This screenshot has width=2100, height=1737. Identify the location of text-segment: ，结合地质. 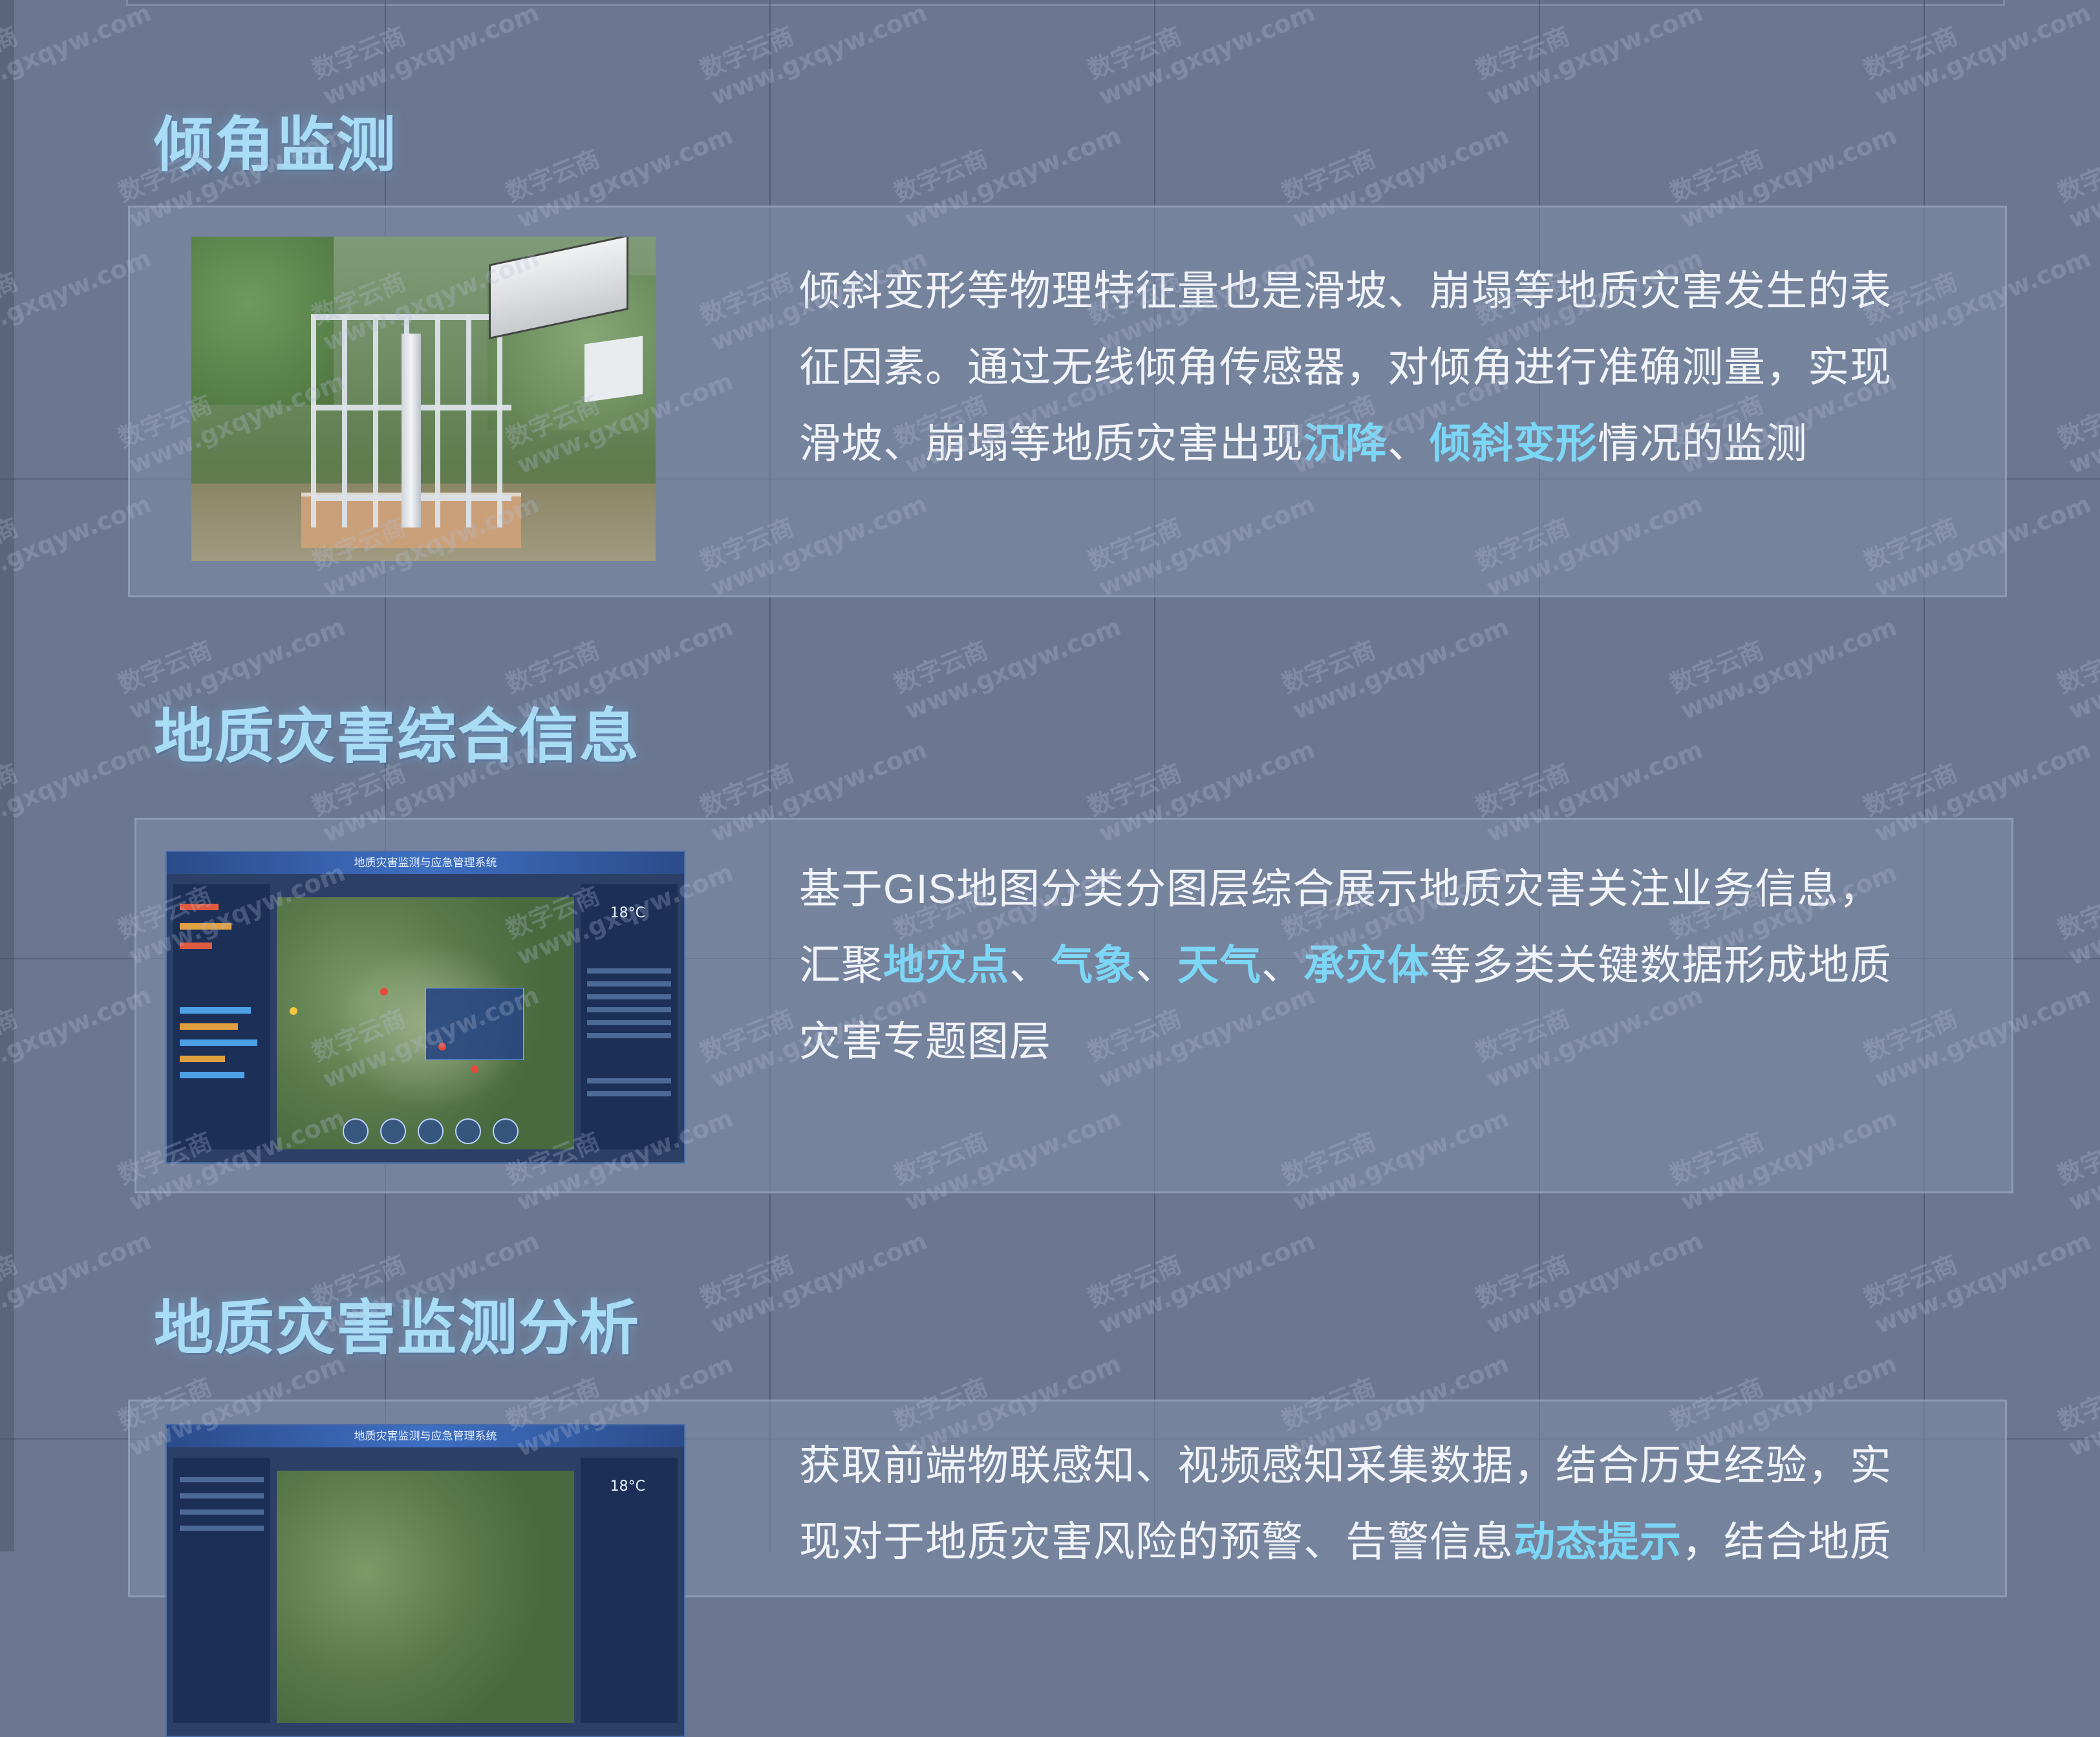
(1787, 1542).